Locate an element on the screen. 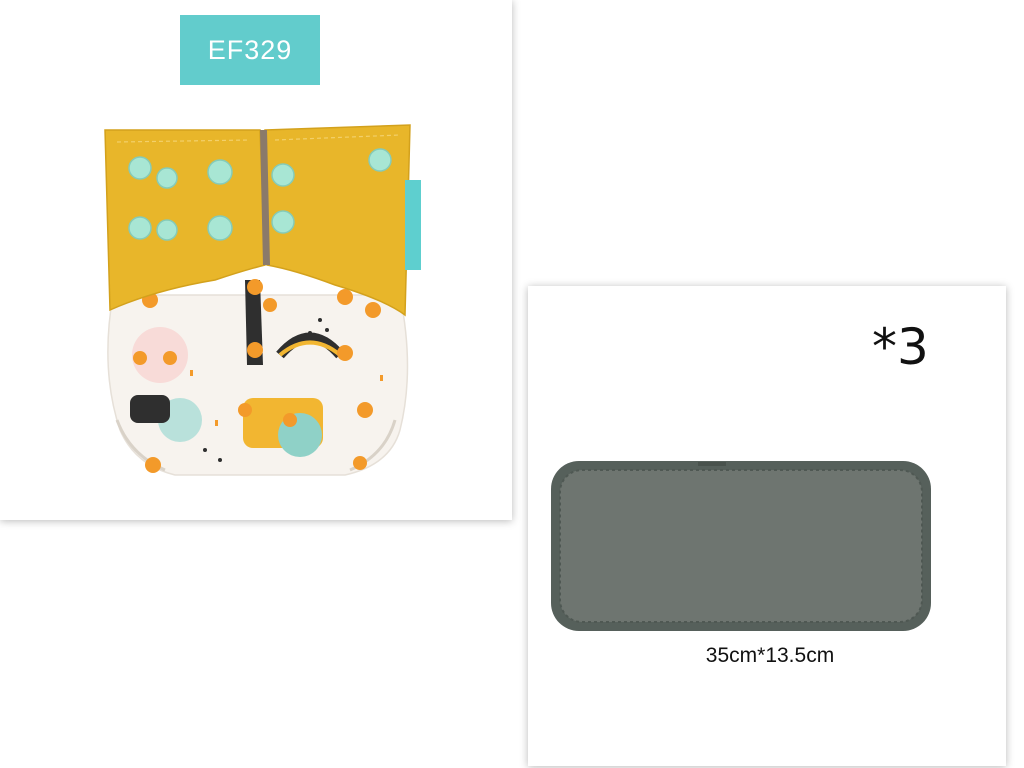  cloth-diaper-image is located at coordinates (262, 300).